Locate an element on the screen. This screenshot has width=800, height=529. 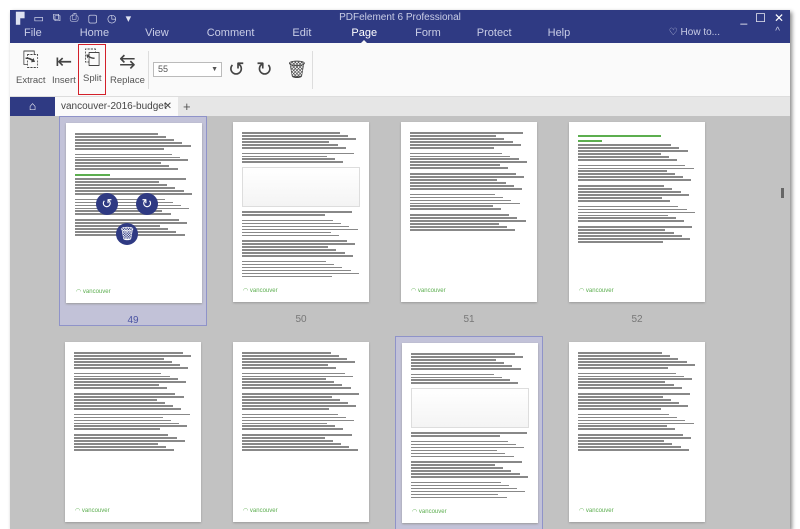
app-title: PDFelement 6 Professional is located at coordinates (400, 17).